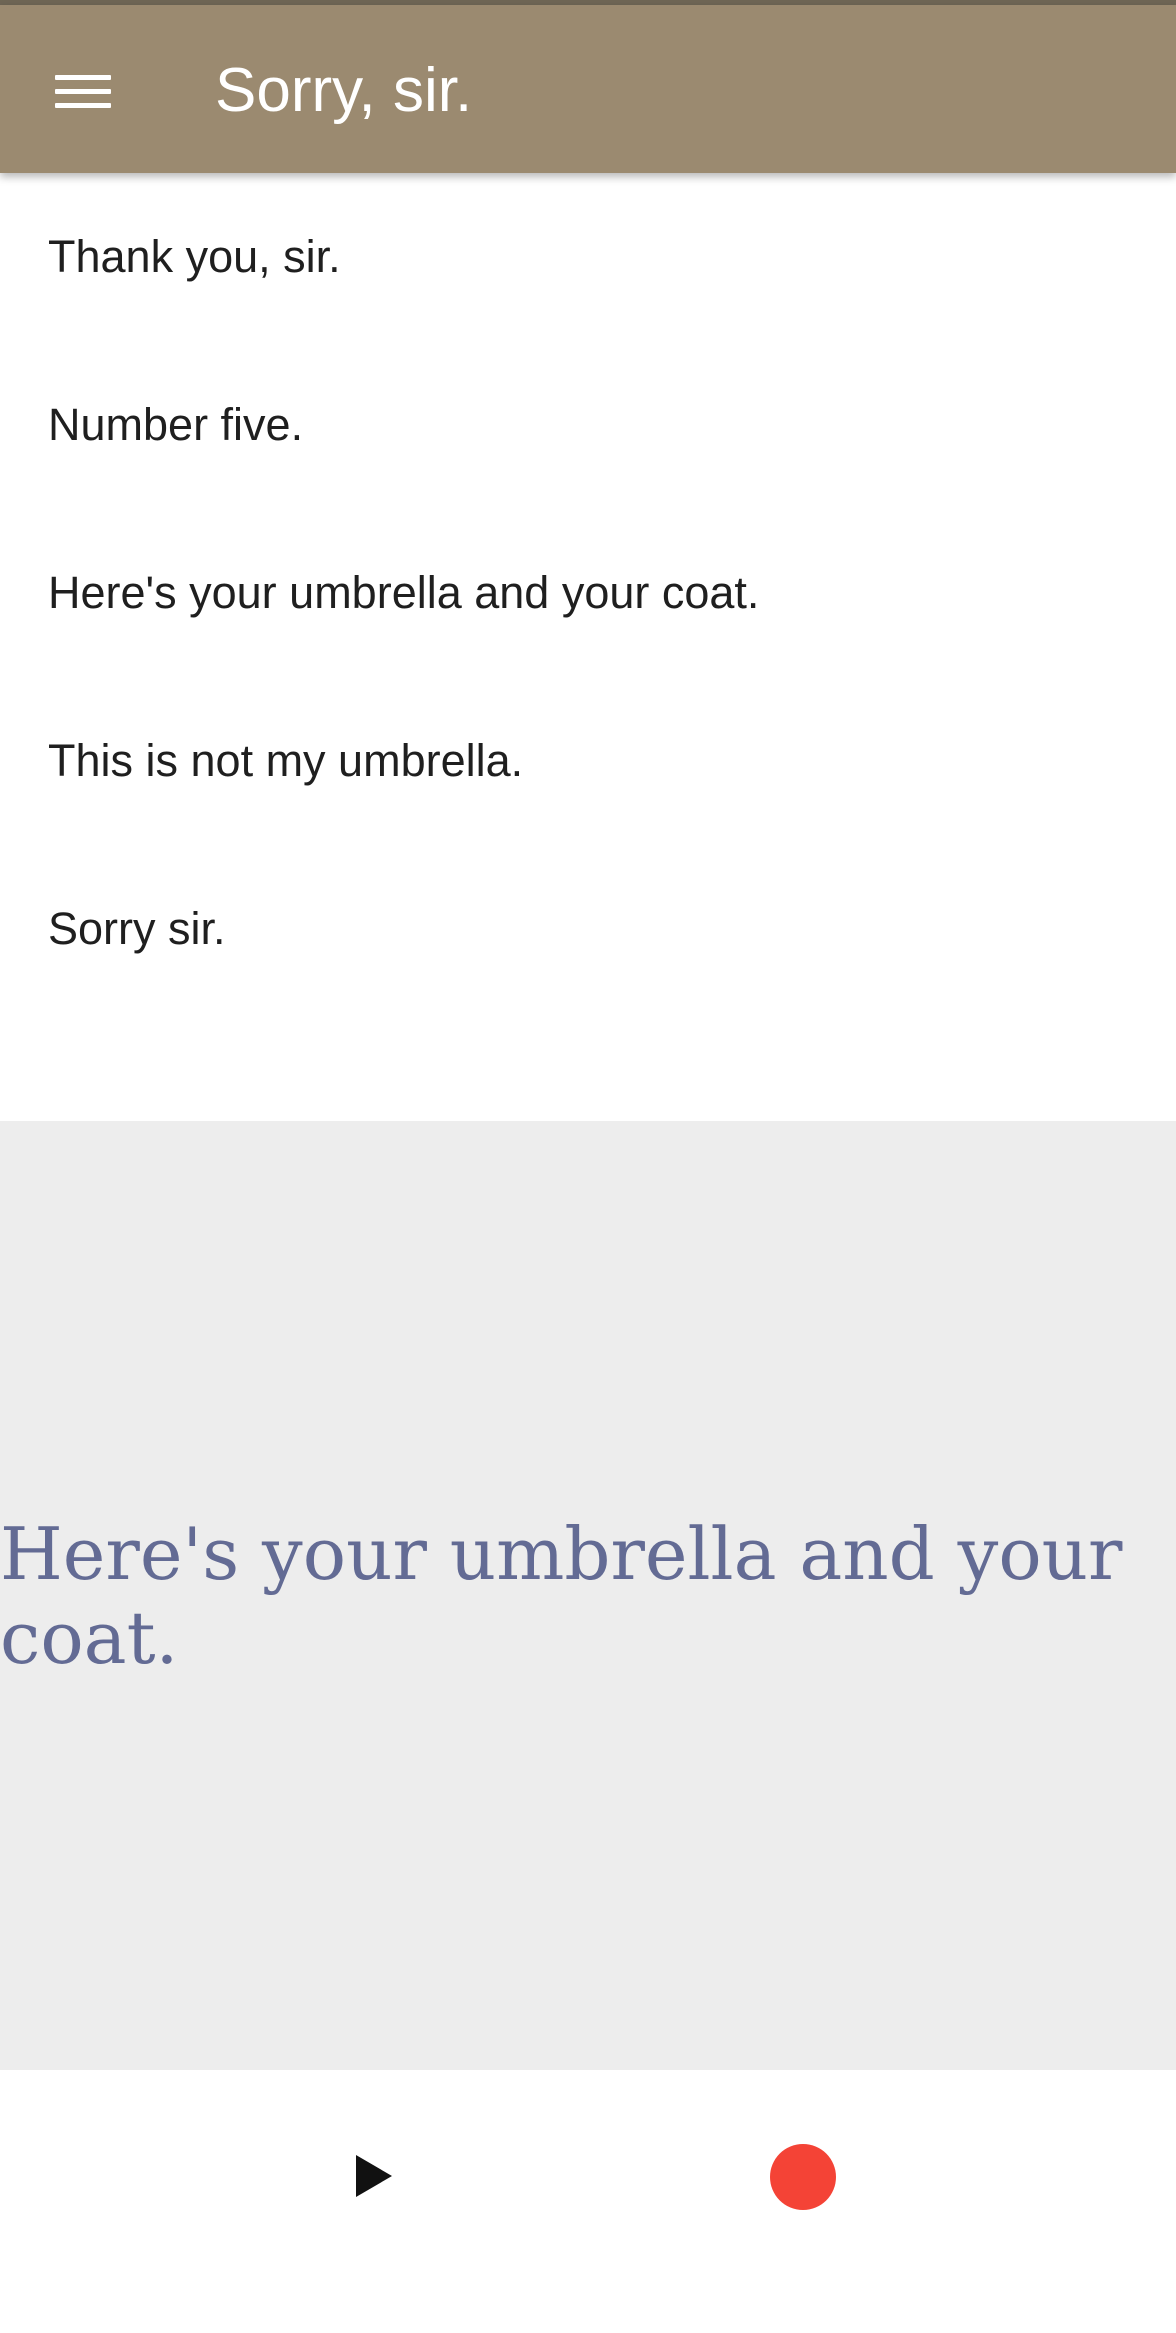 This screenshot has height=2333, width=1176. I want to click on selected-sentence-text: Here's your umbrella and your coat., so click(561, 1595).